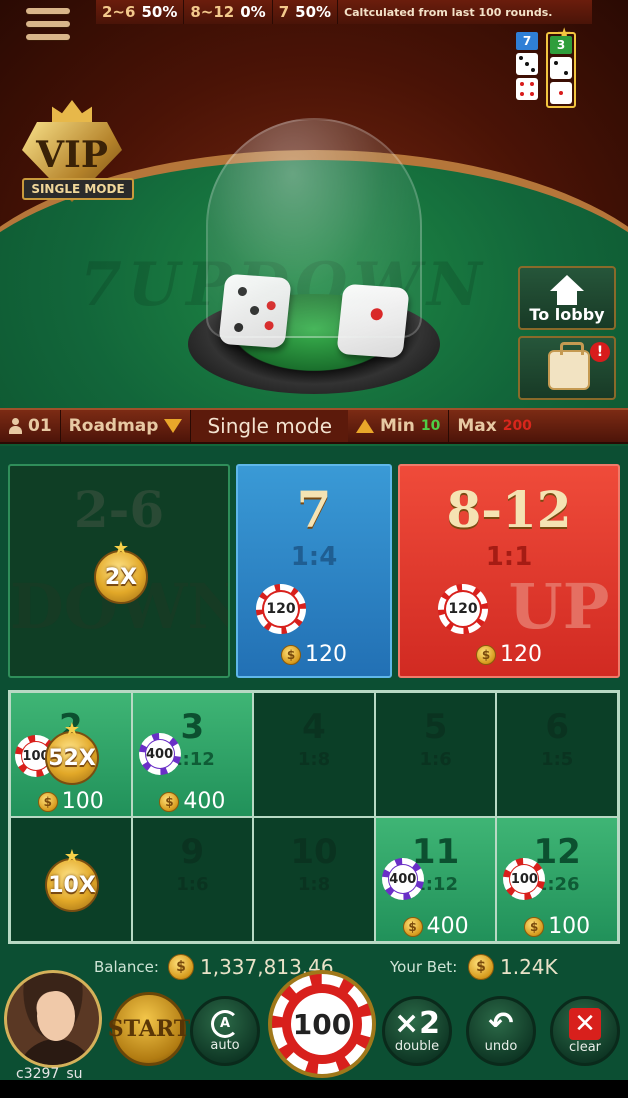 The image size is (628, 1098). I want to click on stat-percent: 0%, so click(253, 12).